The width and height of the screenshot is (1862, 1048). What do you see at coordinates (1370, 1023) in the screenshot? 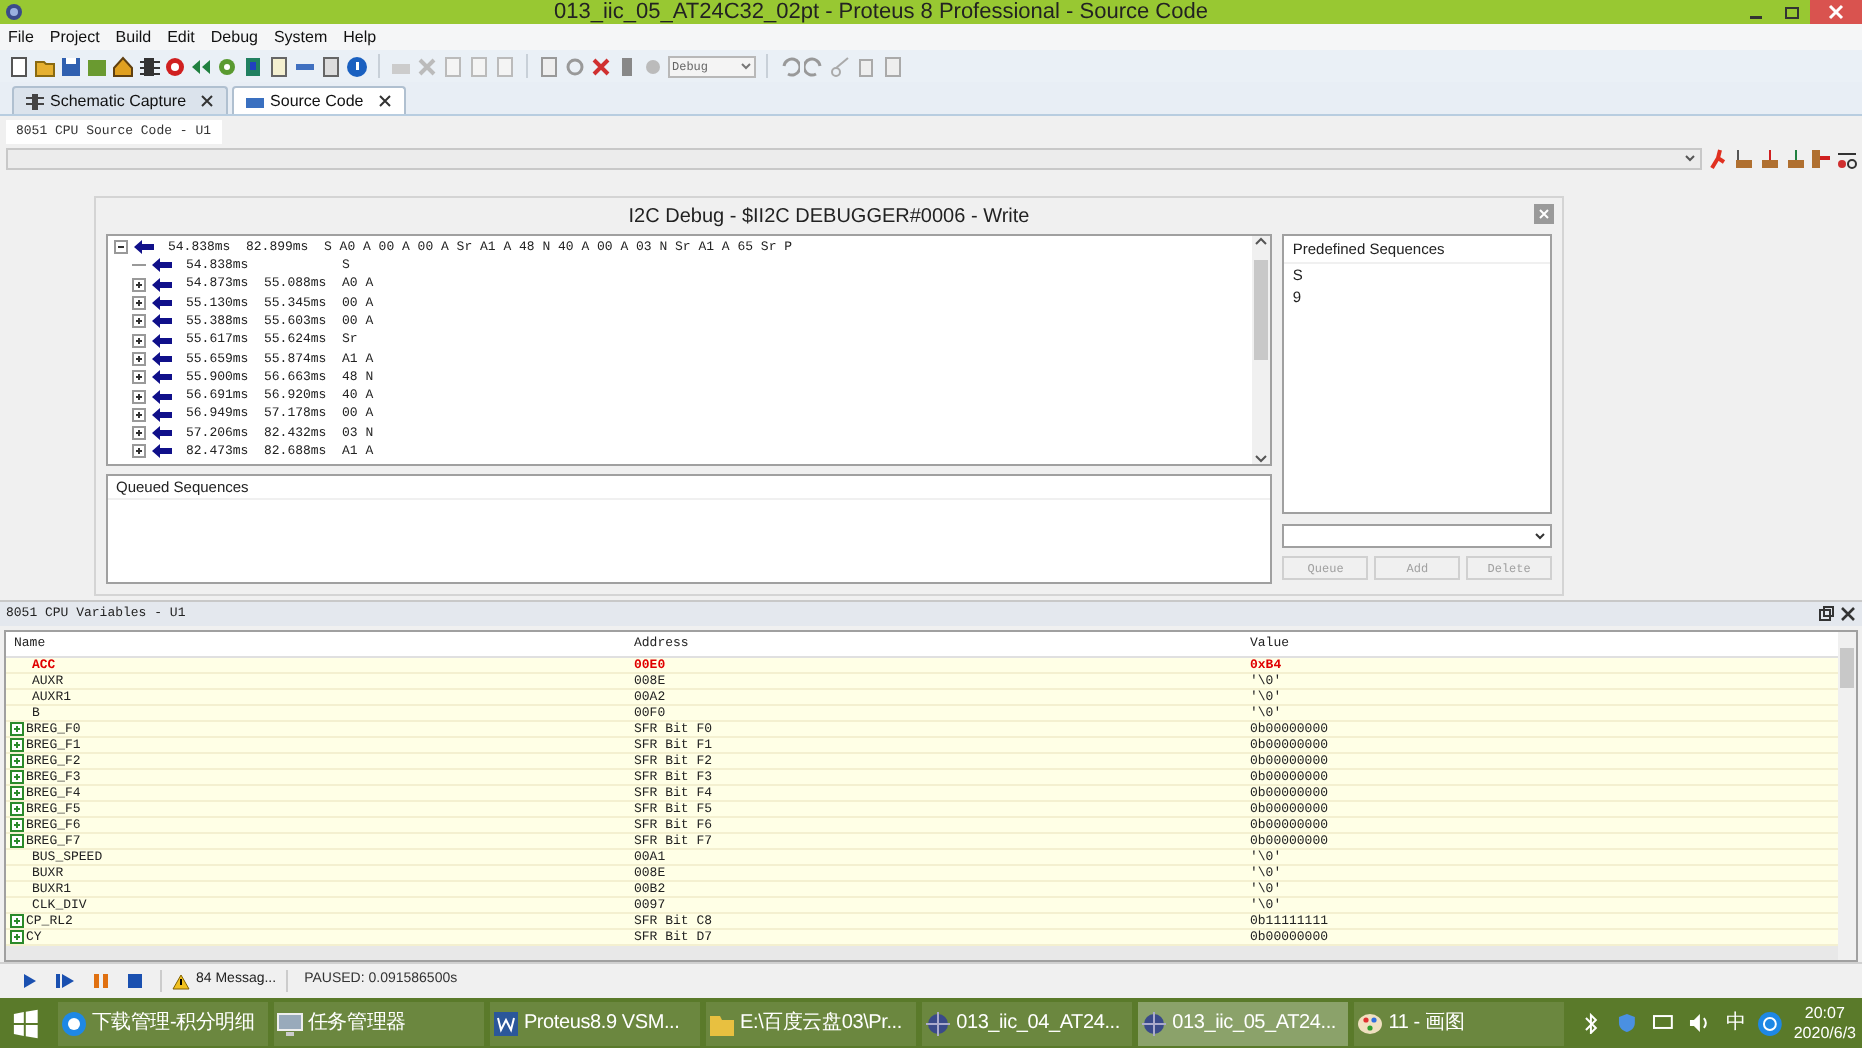
I see `palette-icon` at bounding box center [1370, 1023].